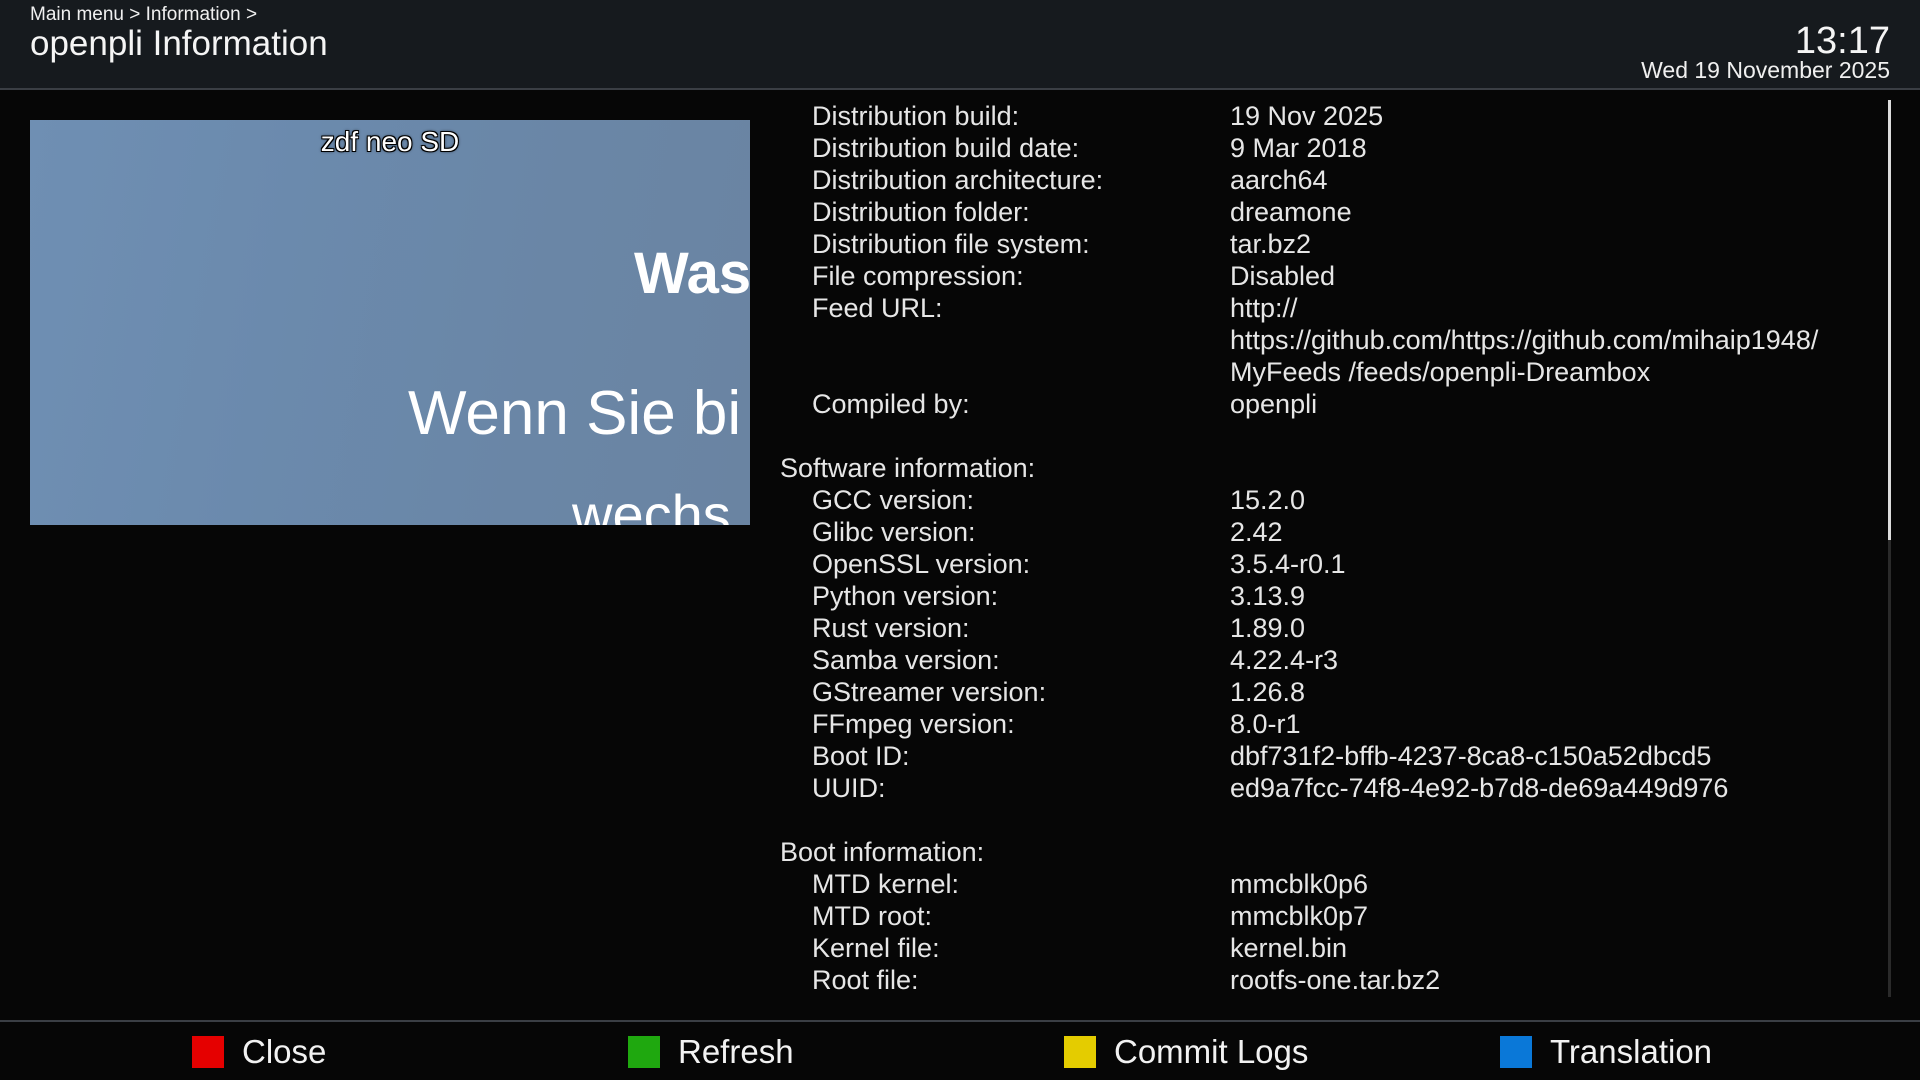 This screenshot has width=1920, height=1080. What do you see at coordinates (1268, 628) in the screenshot?
I see `info-value: 1.89.0` at bounding box center [1268, 628].